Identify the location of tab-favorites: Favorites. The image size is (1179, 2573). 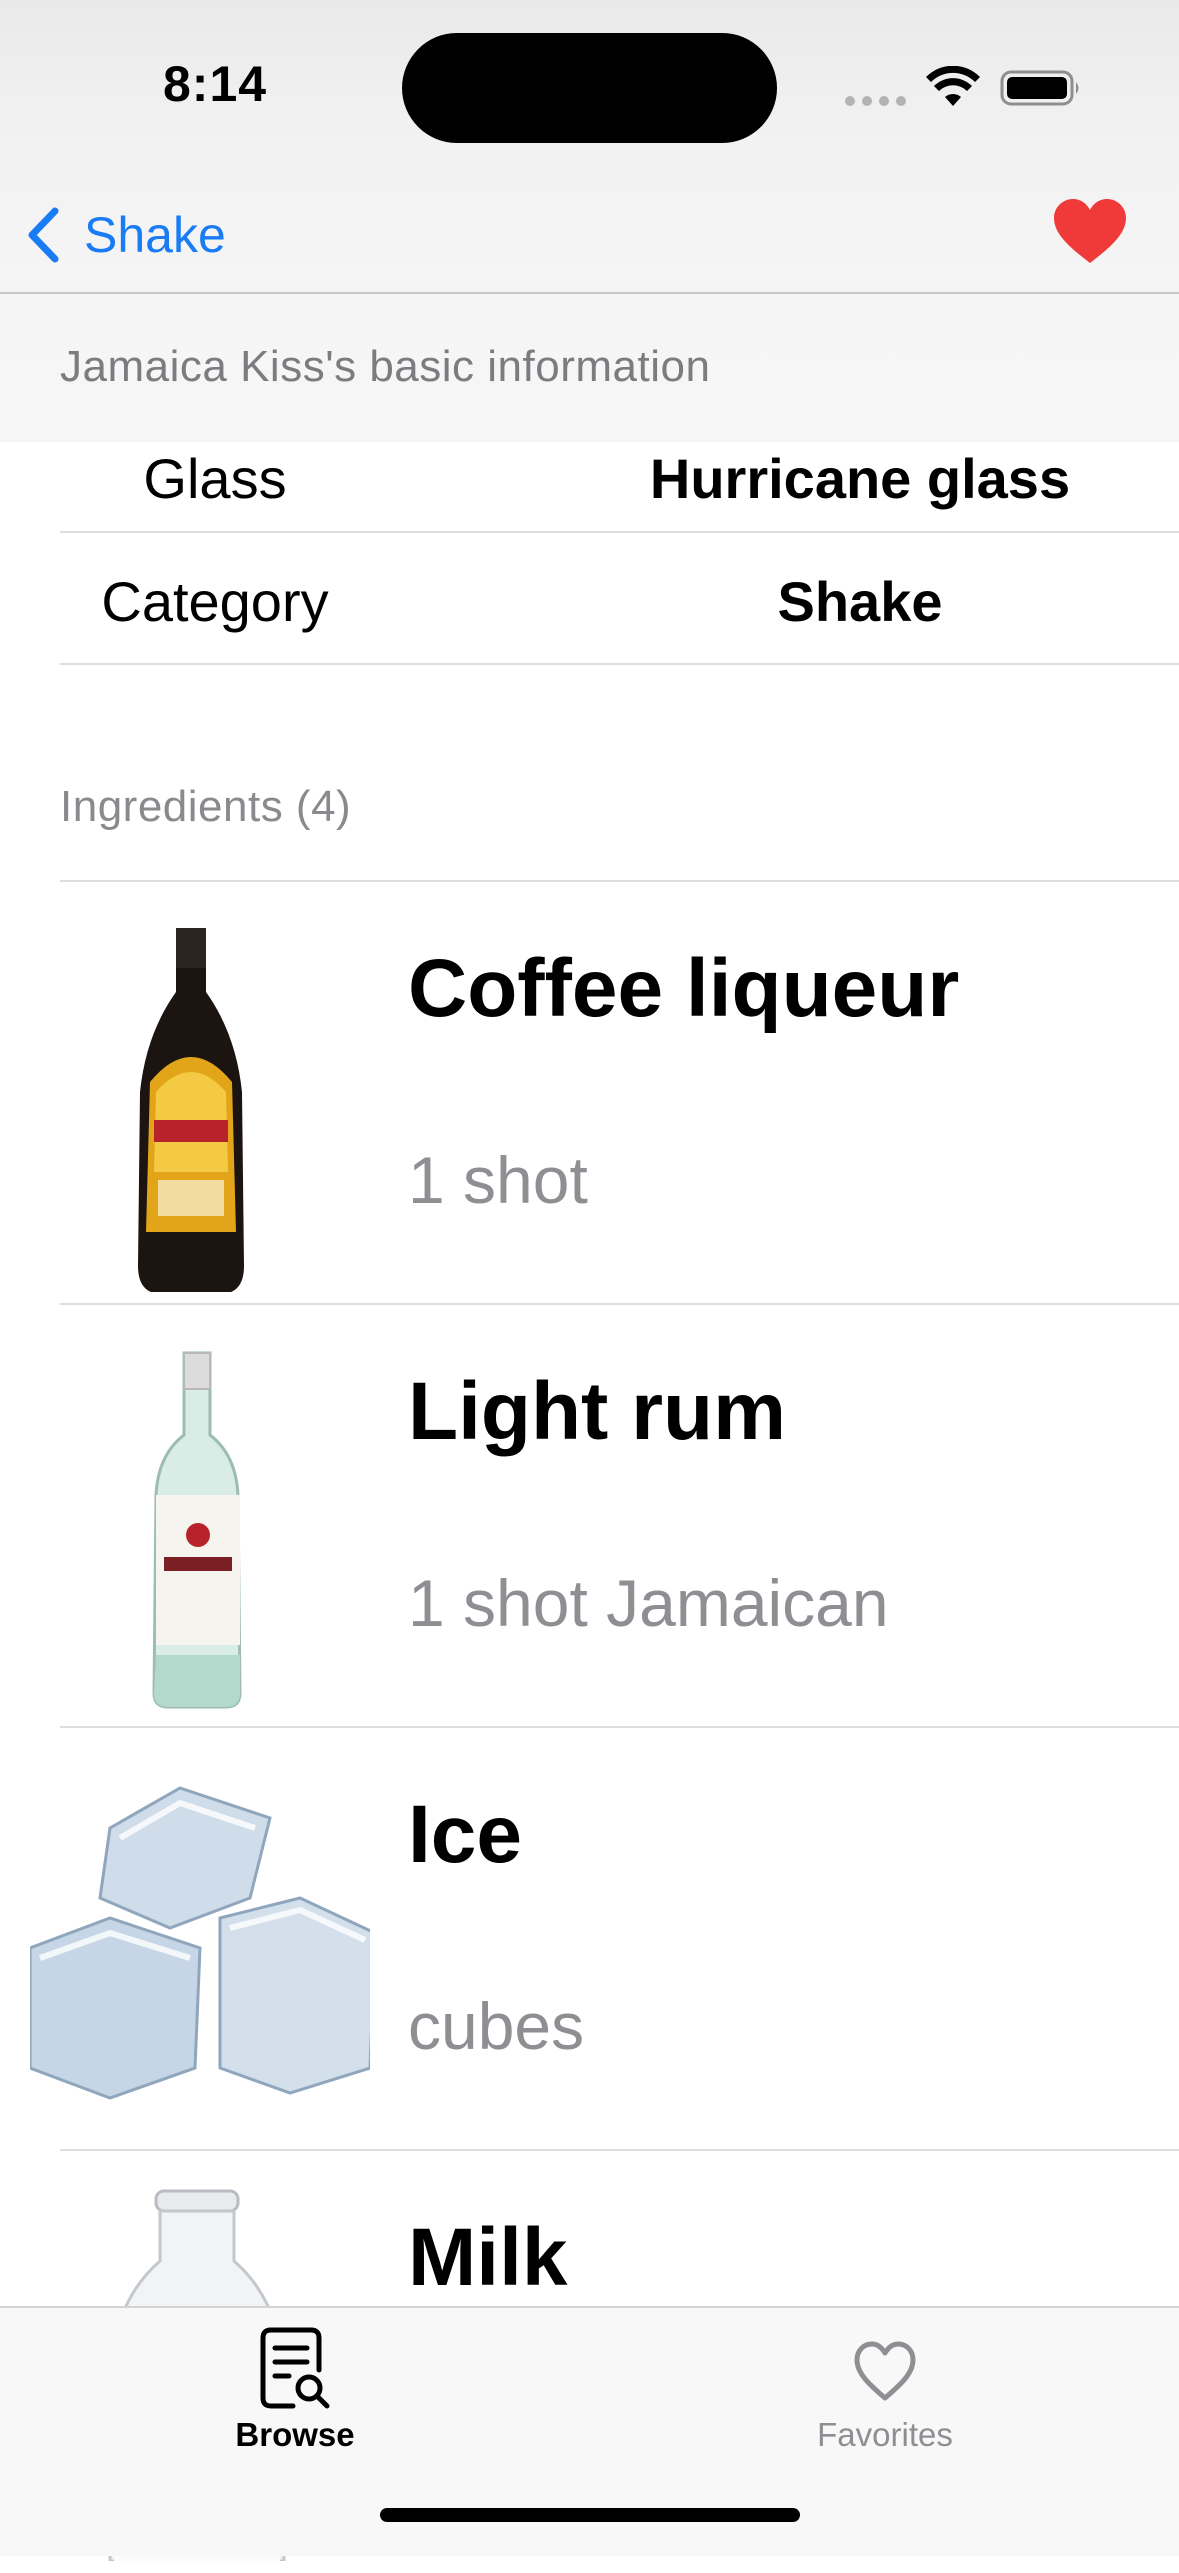
(885, 2396).